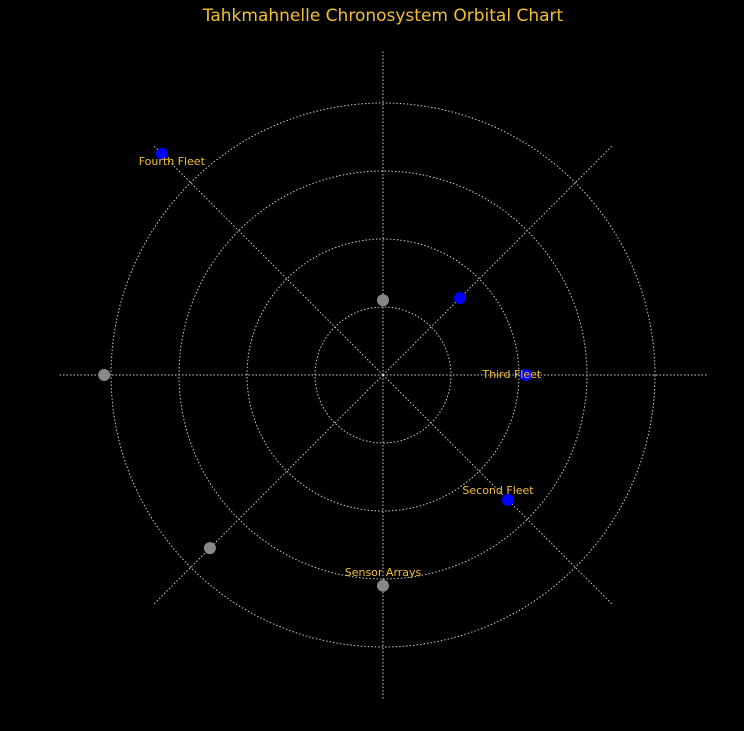 The image size is (744, 731). Describe the element at coordinates (459, 298) in the screenshot. I see `fleet-point` at that location.